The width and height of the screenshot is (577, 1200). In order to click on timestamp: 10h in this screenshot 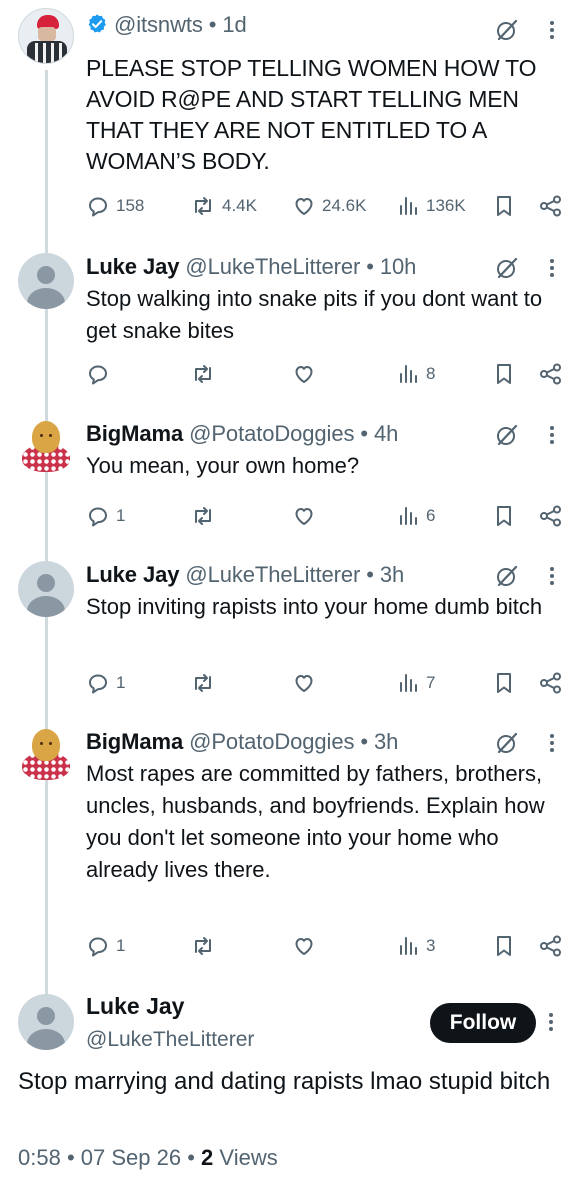, I will do `click(398, 266)`.